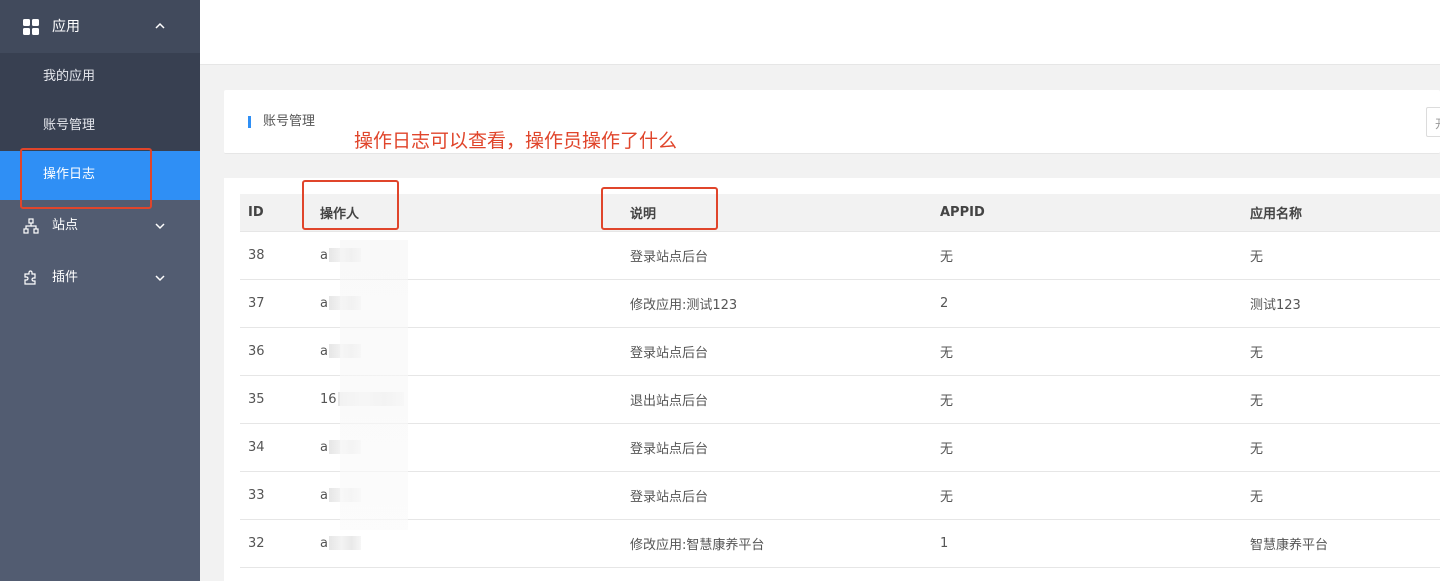 Image resolution: width=1440 pixels, height=581 pixels. Describe the element at coordinates (1087, 213) in the screenshot. I see `column-header-appid: APPID` at that location.